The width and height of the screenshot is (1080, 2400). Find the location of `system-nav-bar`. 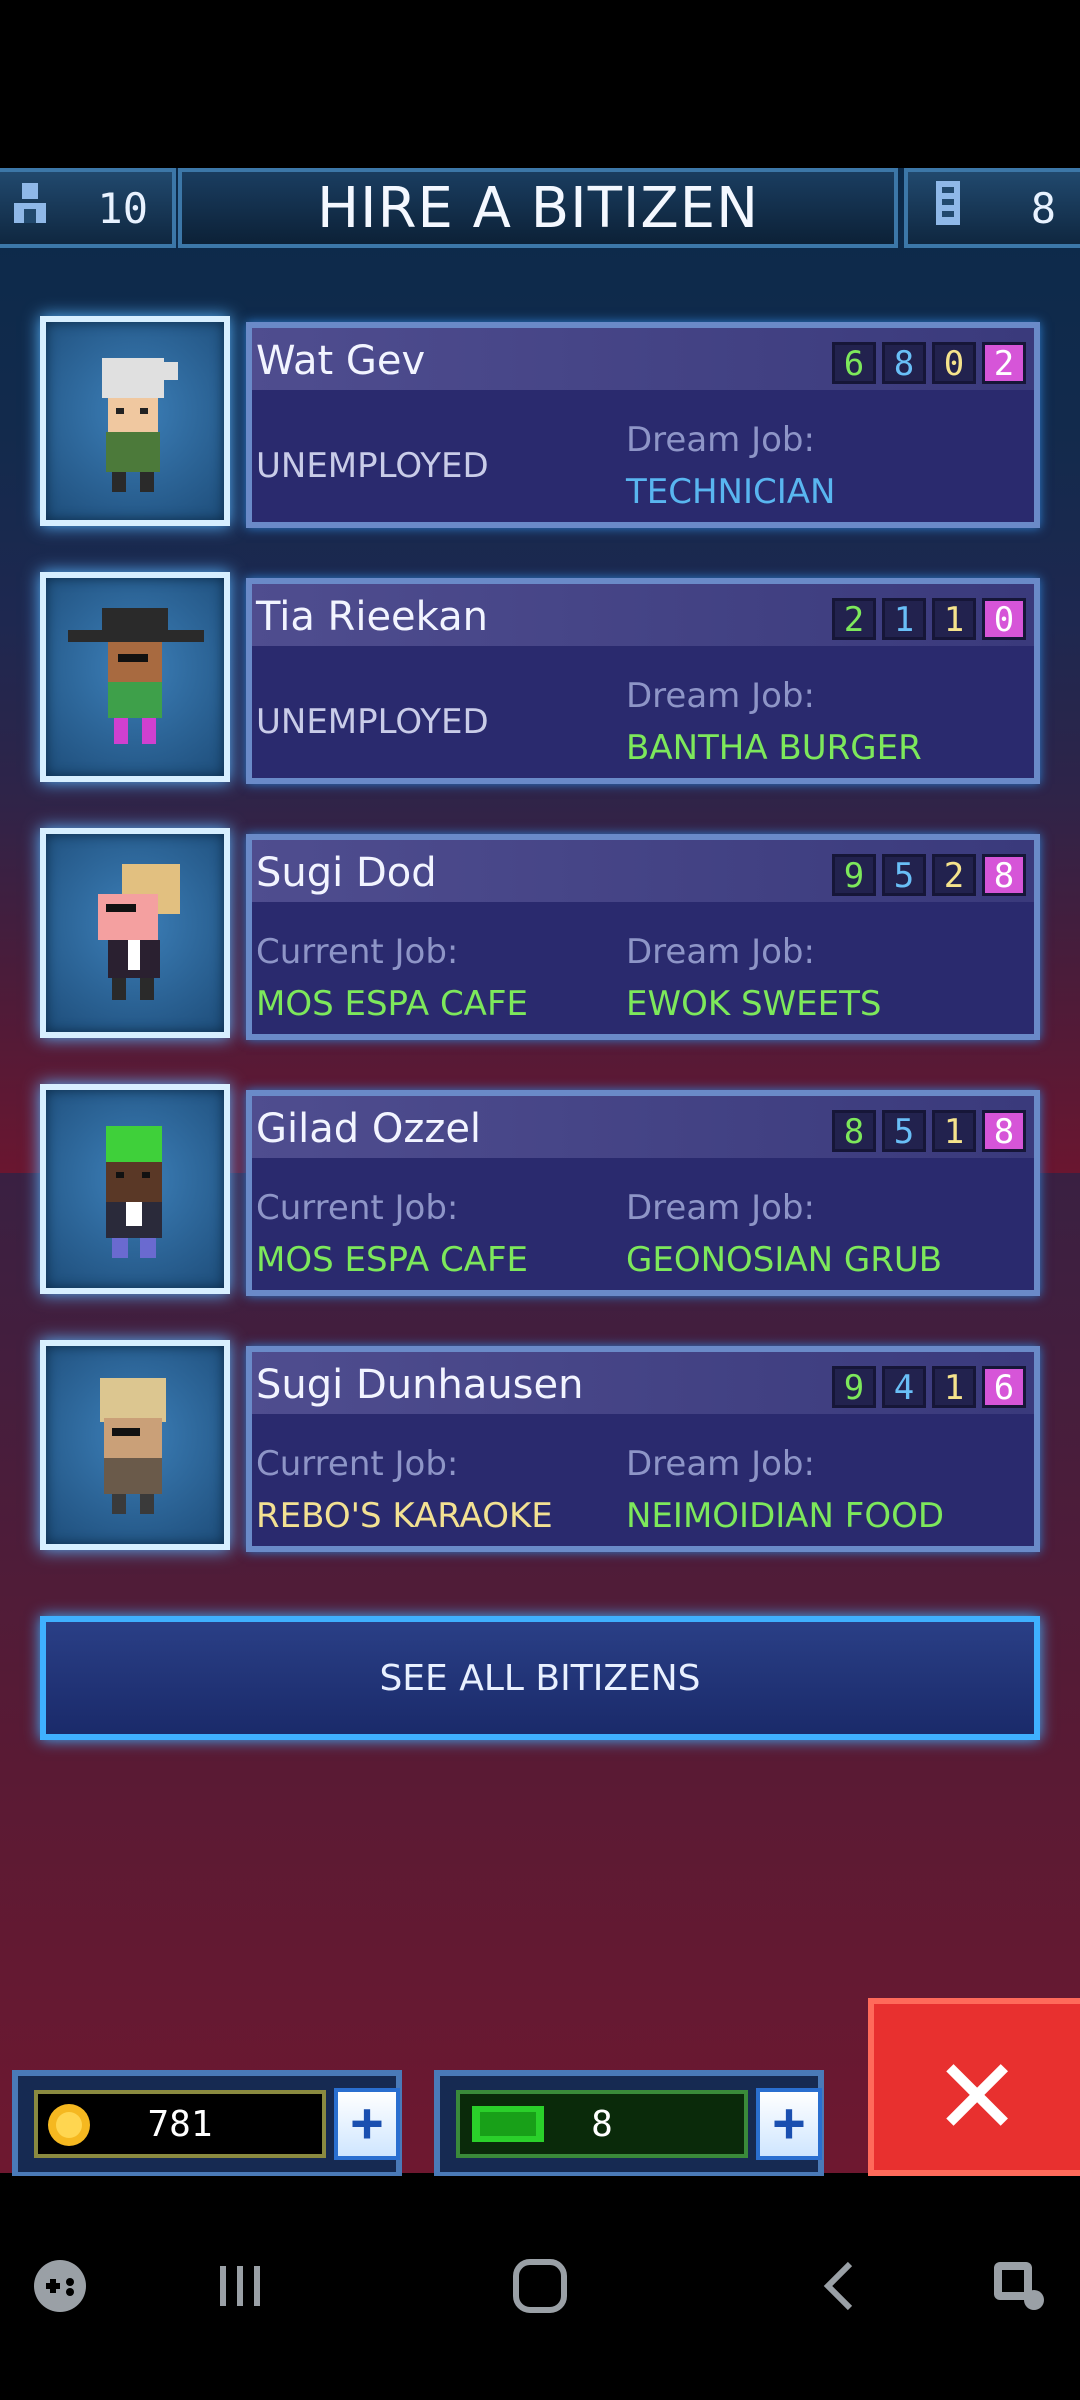

system-nav-bar is located at coordinates (540, 2288).